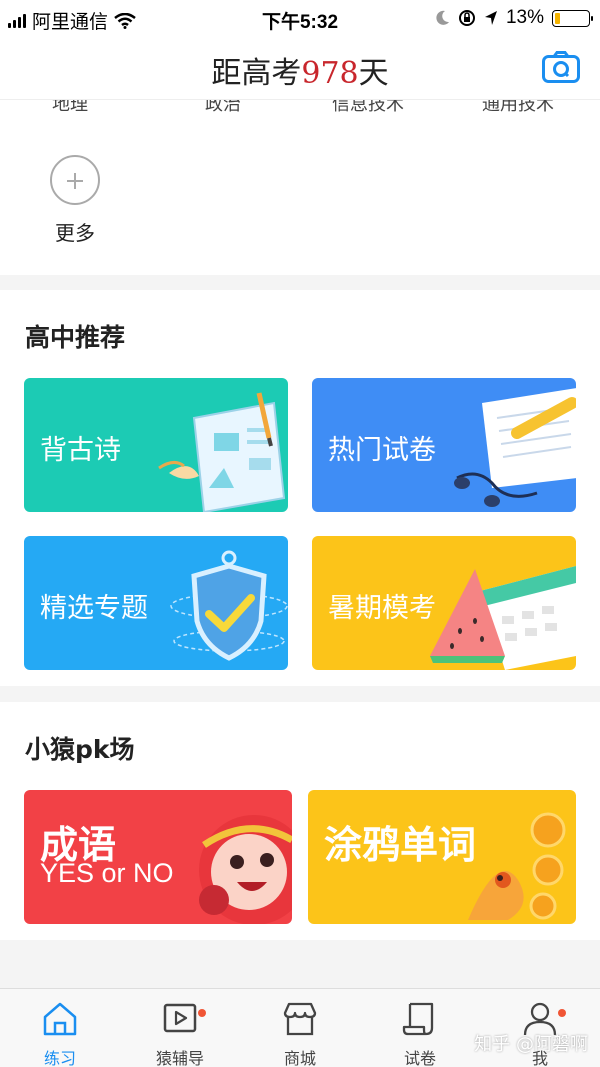 The height and width of the screenshot is (1067, 600). What do you see at coordinates (572, 18) in the screenshot?
I see `battery-icon` at bounding box center [572, 18].